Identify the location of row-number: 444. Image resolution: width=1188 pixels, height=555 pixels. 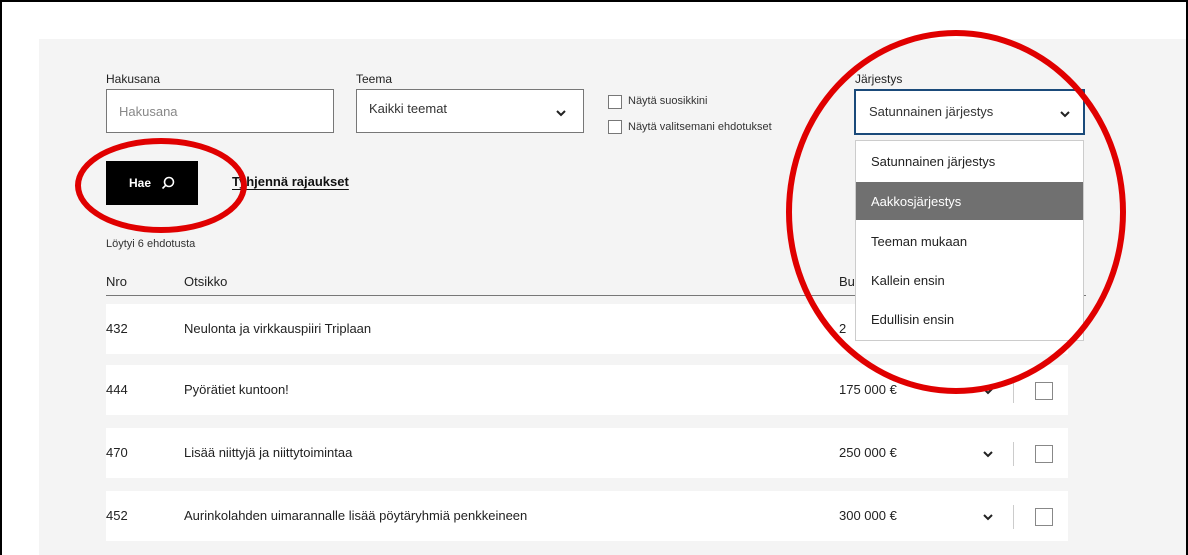
(117, 389).